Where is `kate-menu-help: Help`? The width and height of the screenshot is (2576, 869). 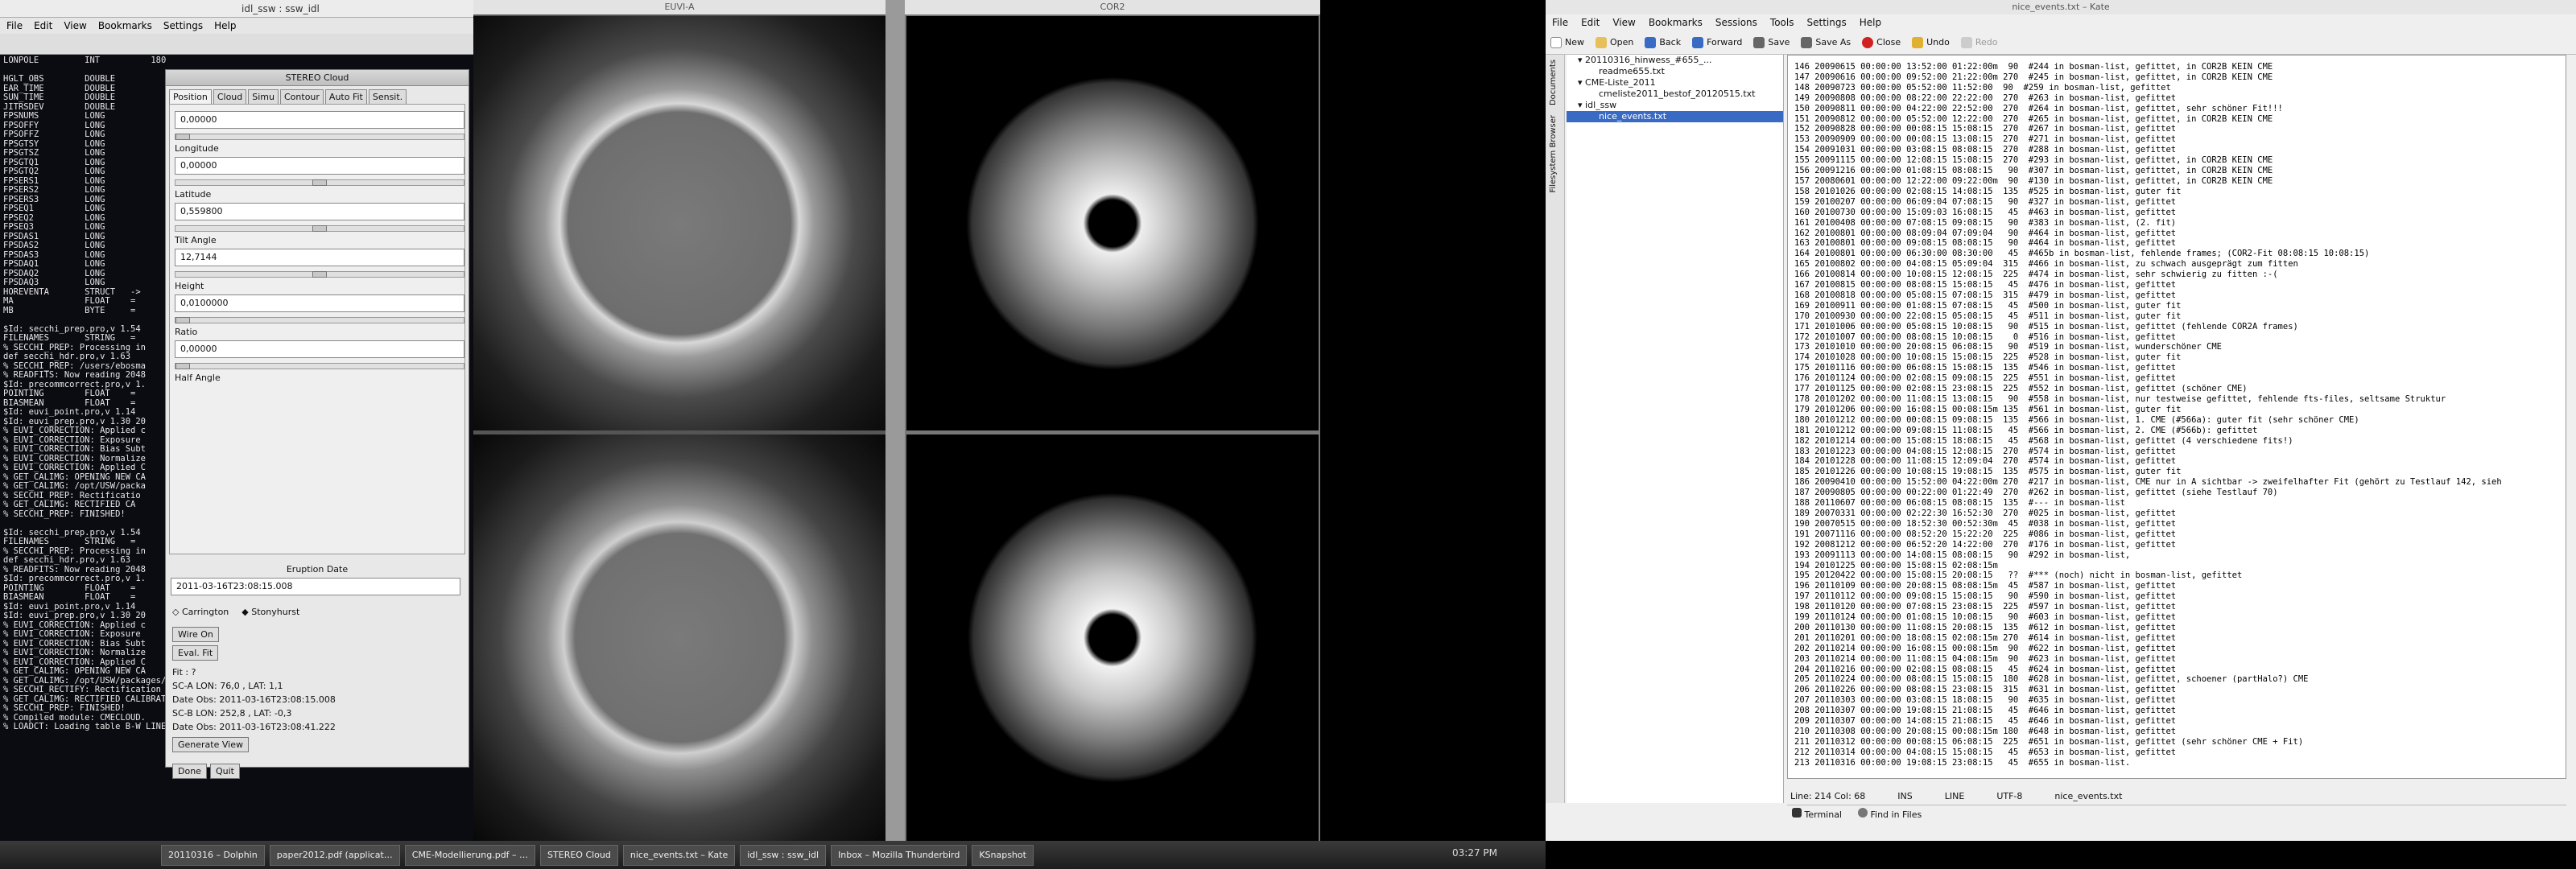
kate-menu-help: Help is located at coordinates (1870, 22).